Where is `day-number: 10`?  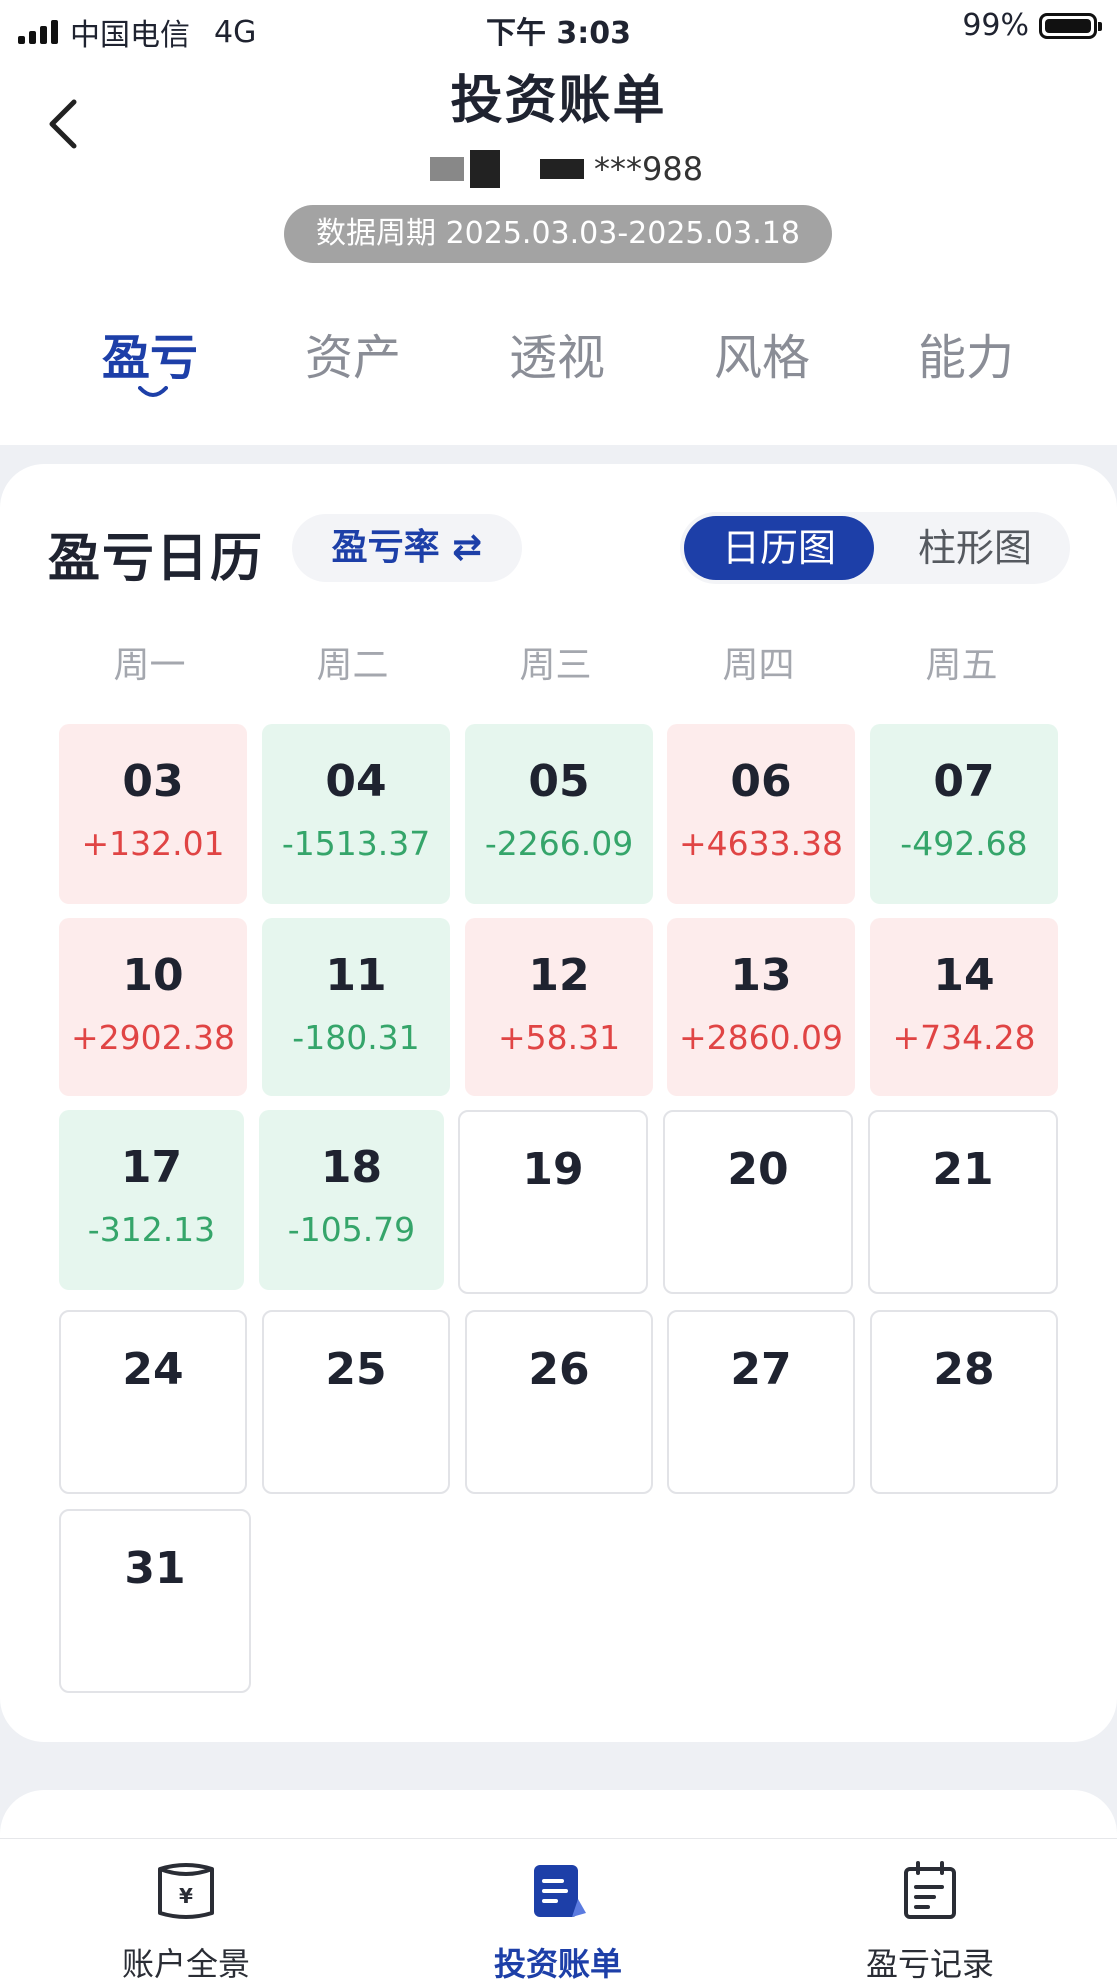 day-number: 10 is located at coordinates (153, 975).